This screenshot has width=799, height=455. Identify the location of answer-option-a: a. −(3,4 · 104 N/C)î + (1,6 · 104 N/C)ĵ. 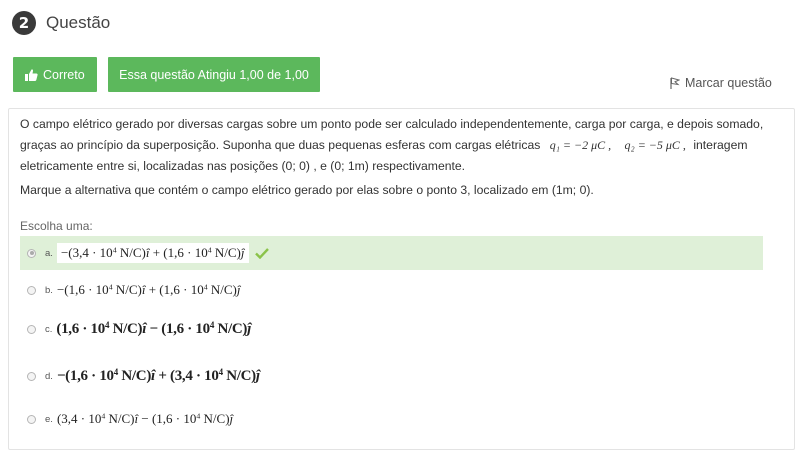
(391, 253).